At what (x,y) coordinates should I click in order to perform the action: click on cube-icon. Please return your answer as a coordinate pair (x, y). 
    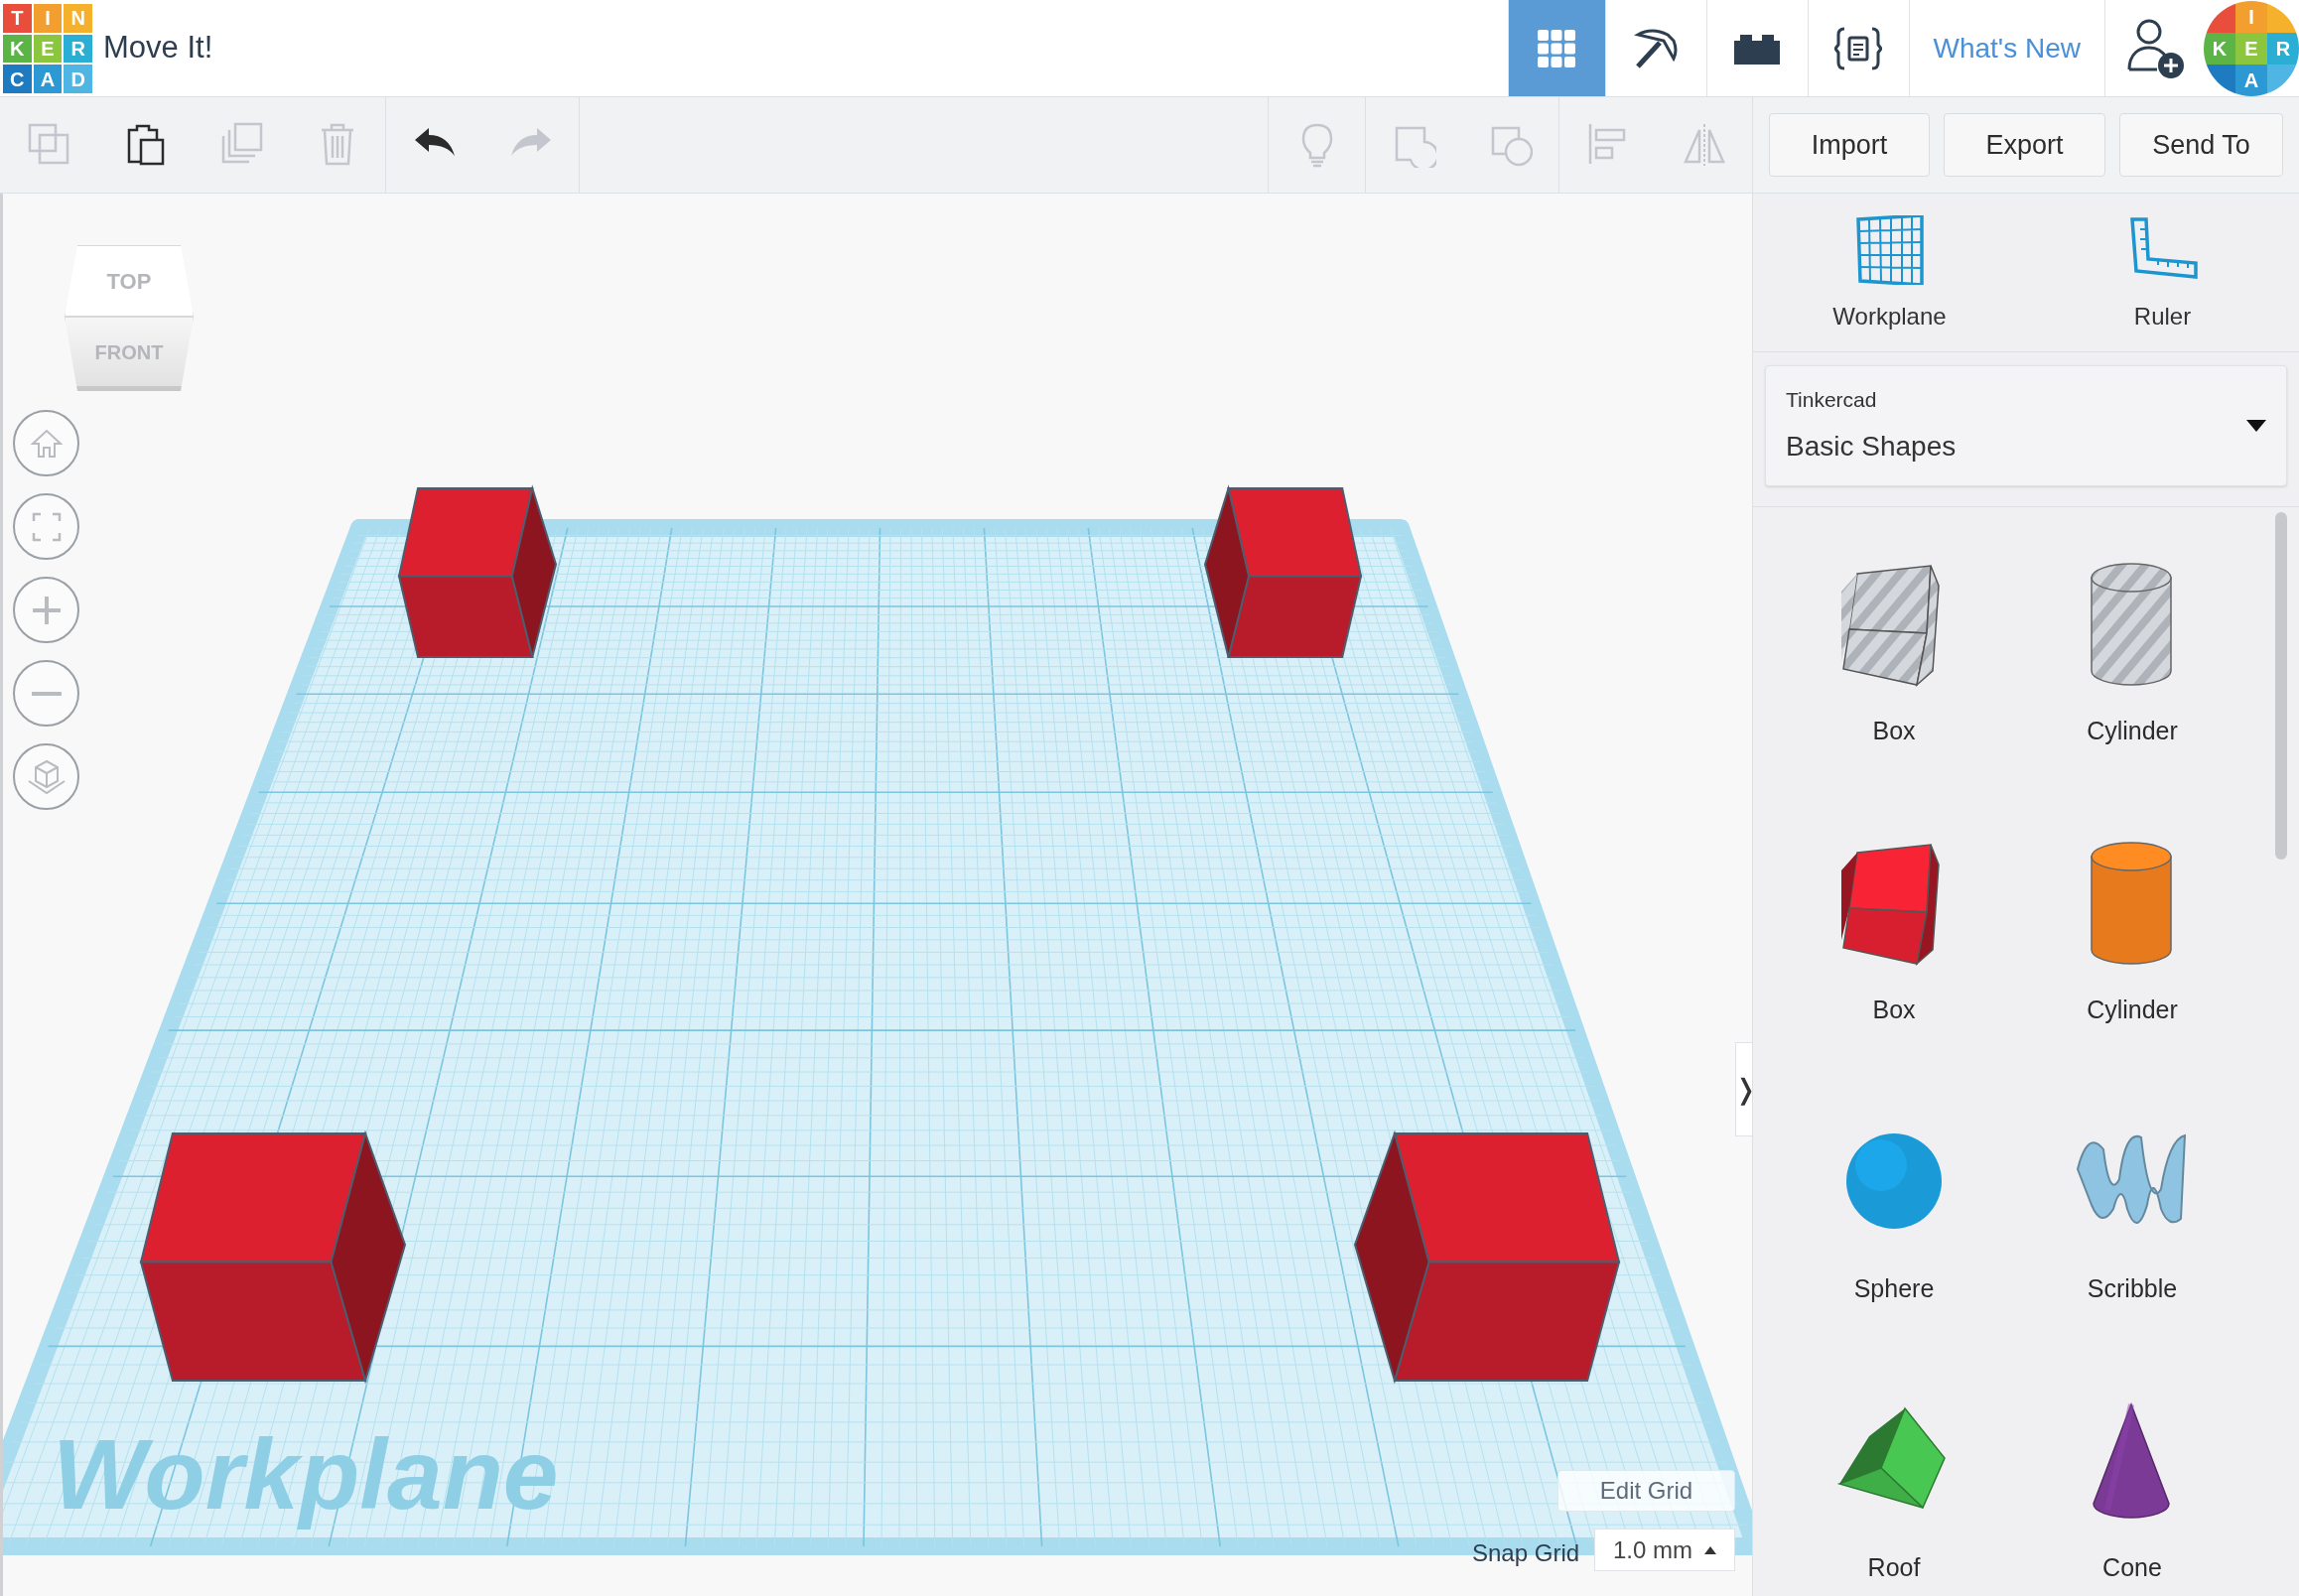
    Looking at the image, I should click on (47, 777).